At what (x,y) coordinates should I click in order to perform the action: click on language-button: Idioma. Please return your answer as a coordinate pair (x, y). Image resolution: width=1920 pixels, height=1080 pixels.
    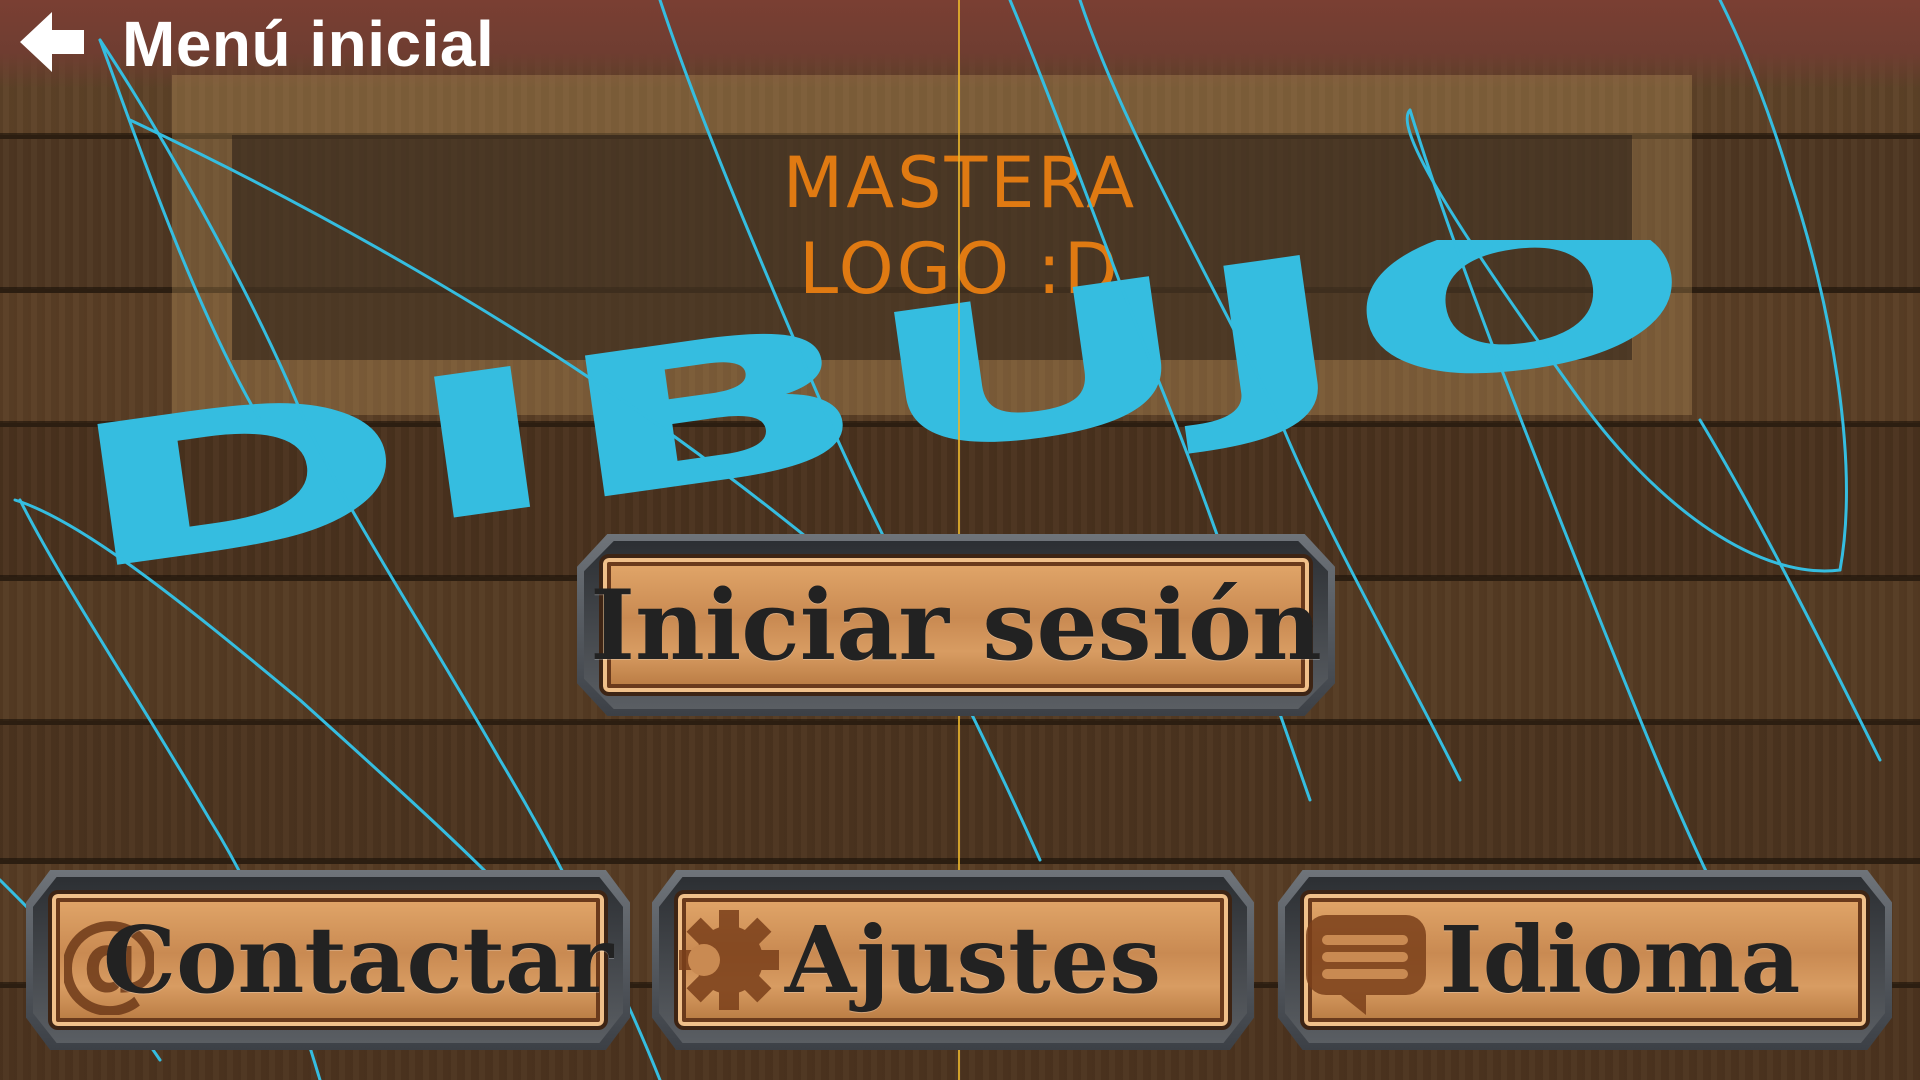
    Looking at the image, I should click on (1585, 960).